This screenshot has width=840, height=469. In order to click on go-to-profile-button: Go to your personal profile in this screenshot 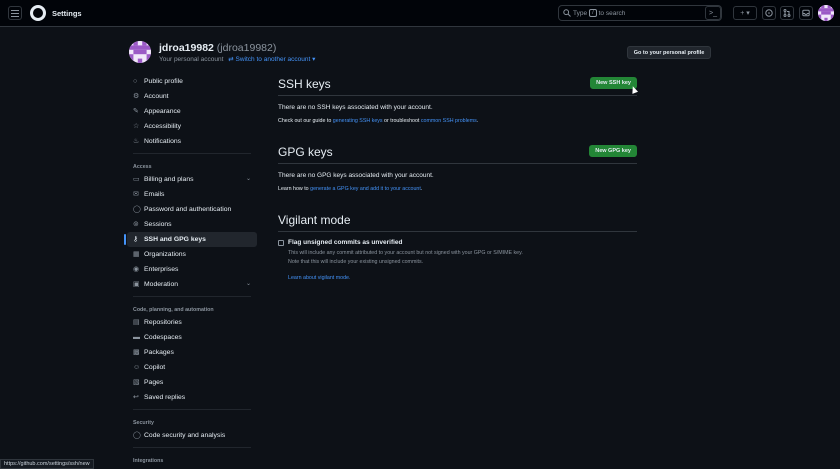, I will do `click(669, 52)`.